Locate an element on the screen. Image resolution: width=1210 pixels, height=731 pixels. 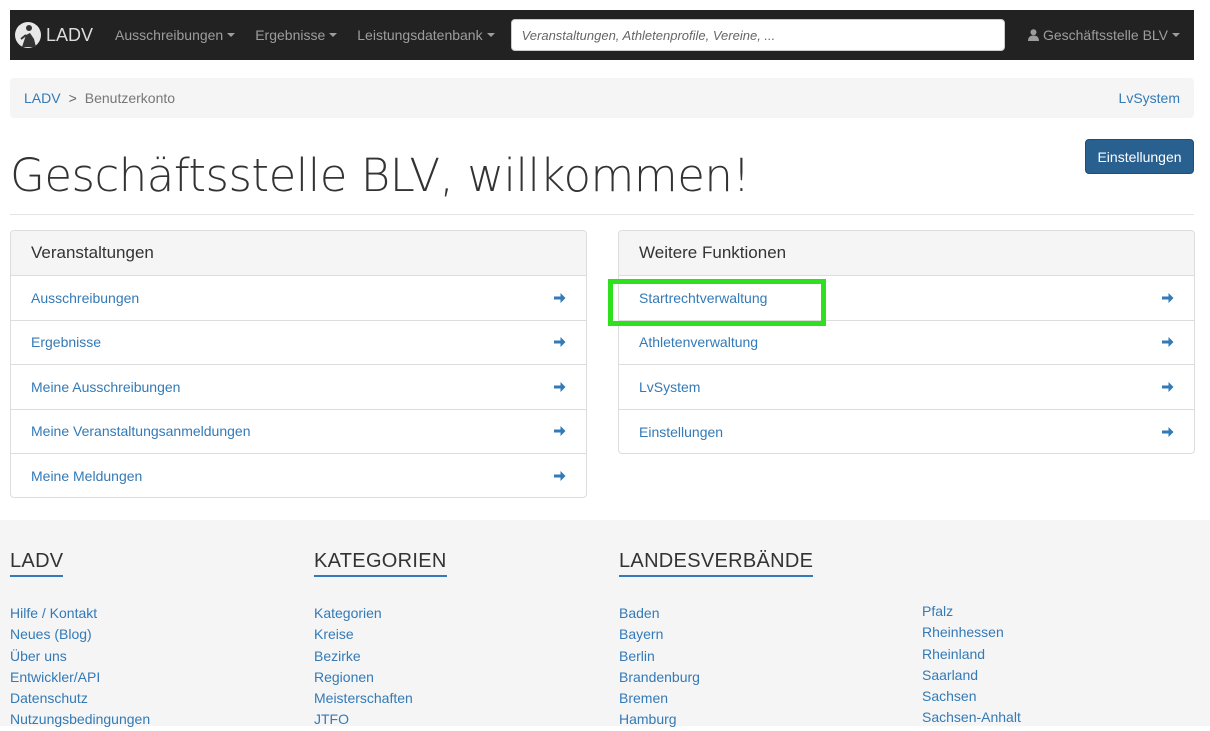
list-item-meine-ausschreibungen: Meine Ausschreibungen is located at coordinates (298, 387).